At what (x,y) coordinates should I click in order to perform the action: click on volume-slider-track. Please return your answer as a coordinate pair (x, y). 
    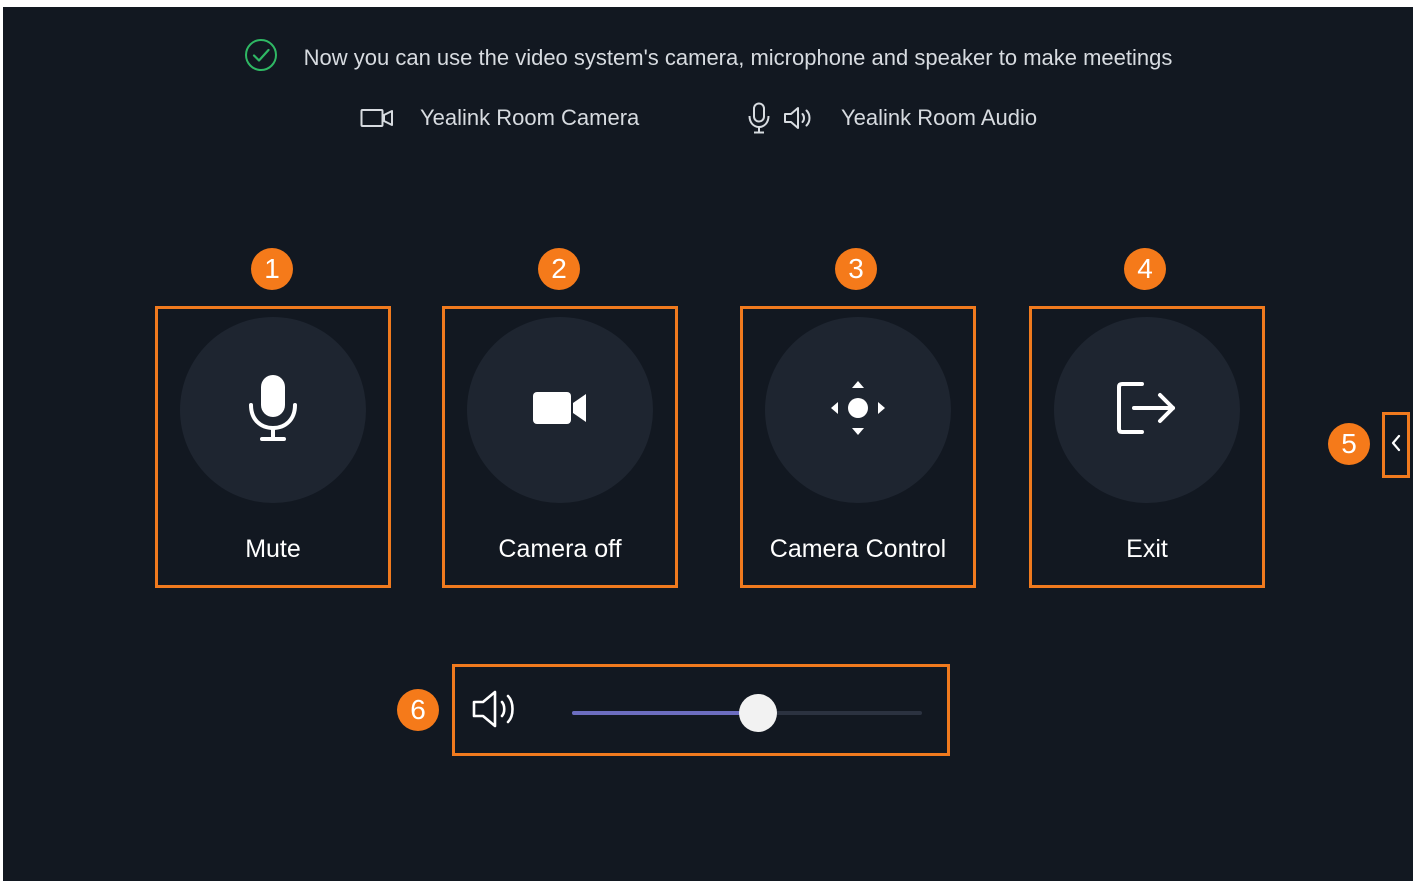
    Looking at the image, I should click on (747, 713).